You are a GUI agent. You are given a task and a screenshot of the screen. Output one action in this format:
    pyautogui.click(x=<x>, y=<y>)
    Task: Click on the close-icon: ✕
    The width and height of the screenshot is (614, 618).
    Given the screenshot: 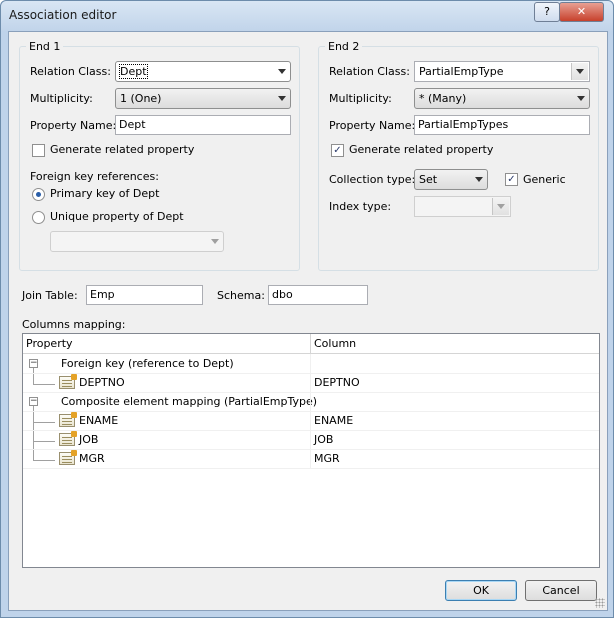 What is the action you would take?
    pyautogui.click(x=581, y=11)
    